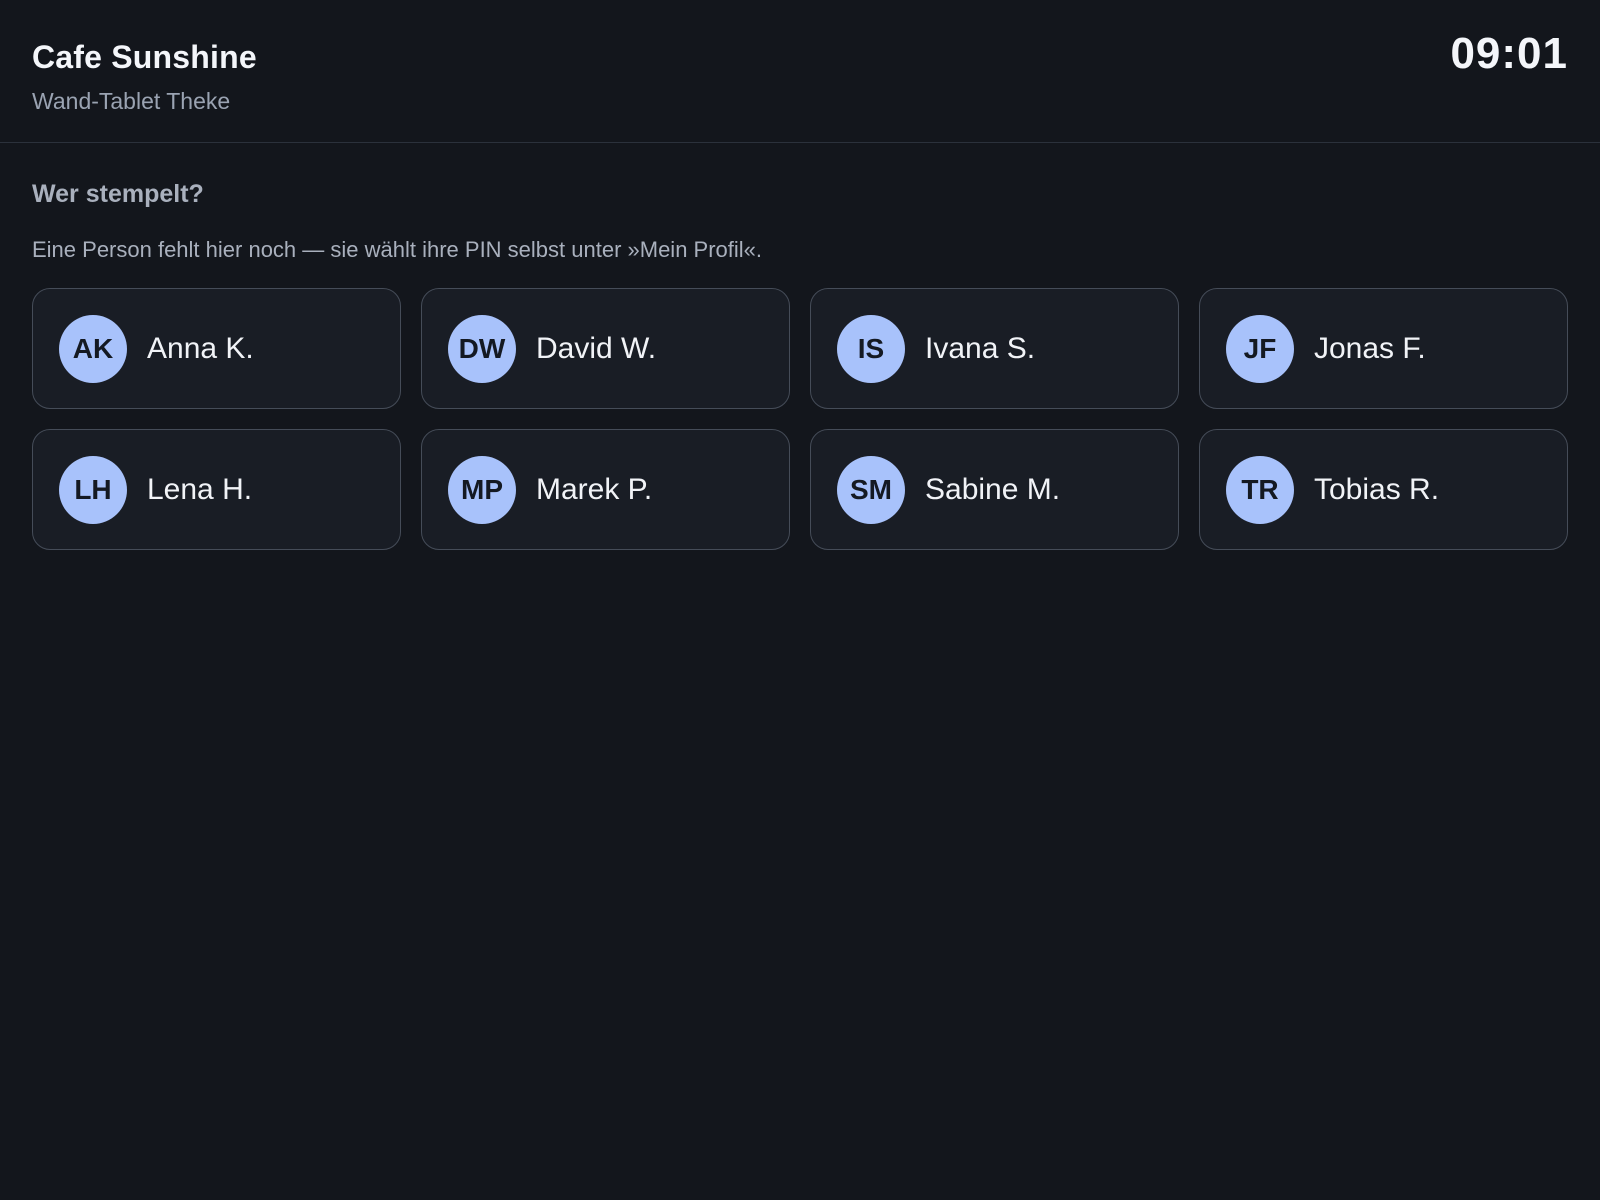 This screenshot has width=1600, height=1200. I want to click on avatar: SM, so click(871, 489).